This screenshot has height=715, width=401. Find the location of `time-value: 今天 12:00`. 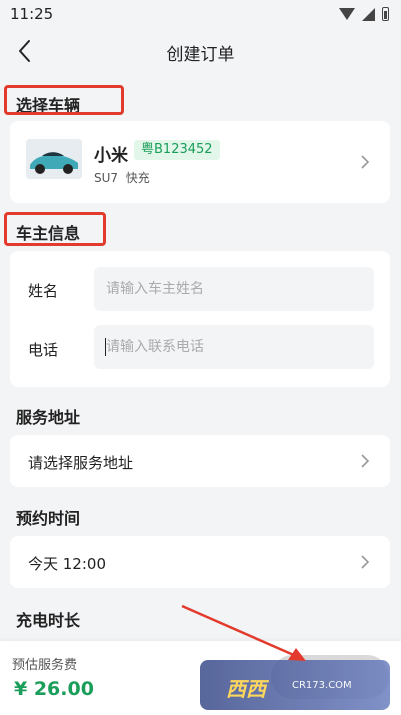

time-value: 今天 12:00 is located at coordinates (67, 564).